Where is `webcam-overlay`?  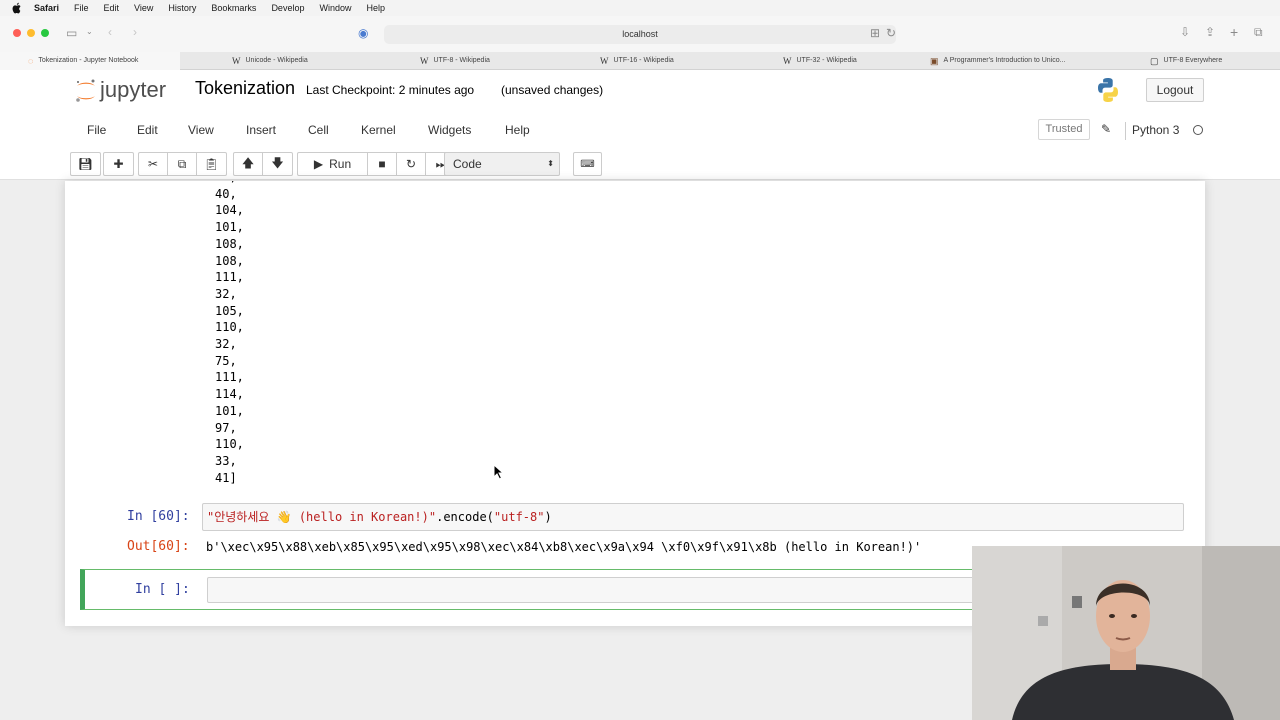
webcam-overlay is located at coordinates (1126, 633).